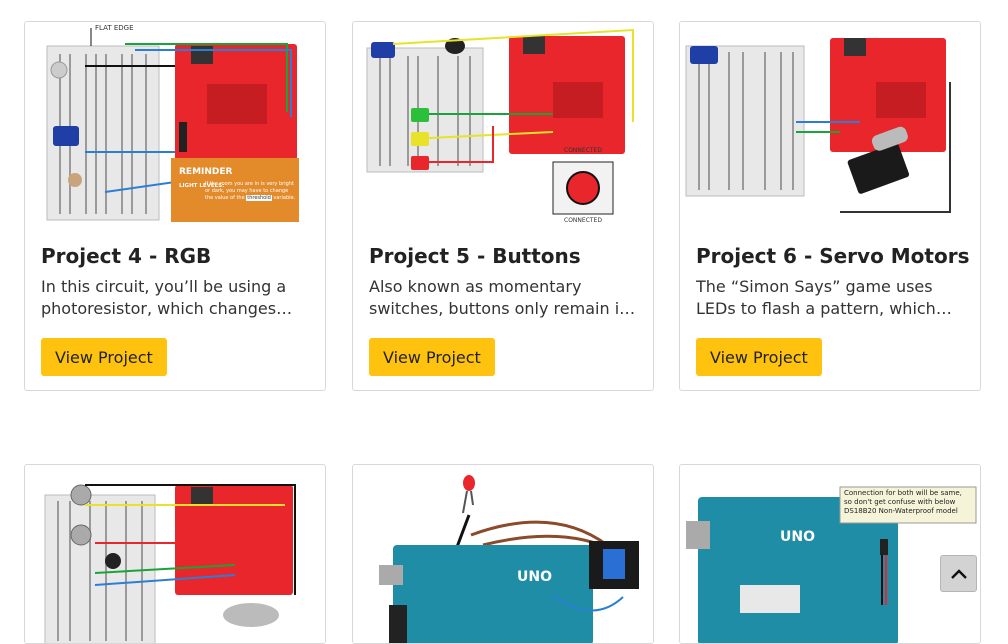  I want to click on project-8-circuit-image: UNO, so click(503, 554).